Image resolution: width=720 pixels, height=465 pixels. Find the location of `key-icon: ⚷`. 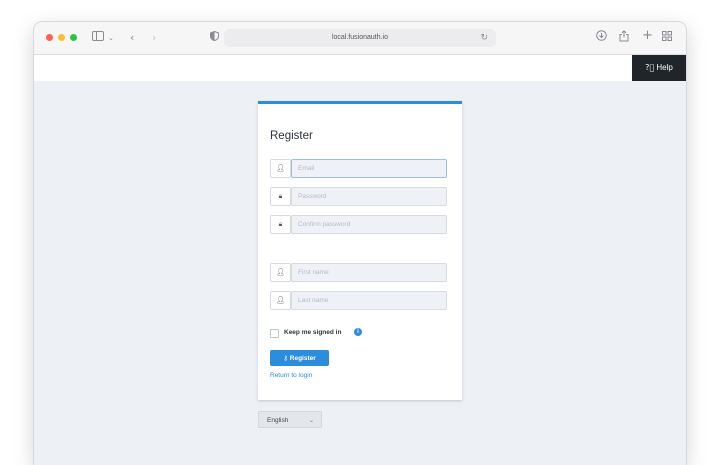

key-icon: ⚷ is located at coordinates (285, 358).